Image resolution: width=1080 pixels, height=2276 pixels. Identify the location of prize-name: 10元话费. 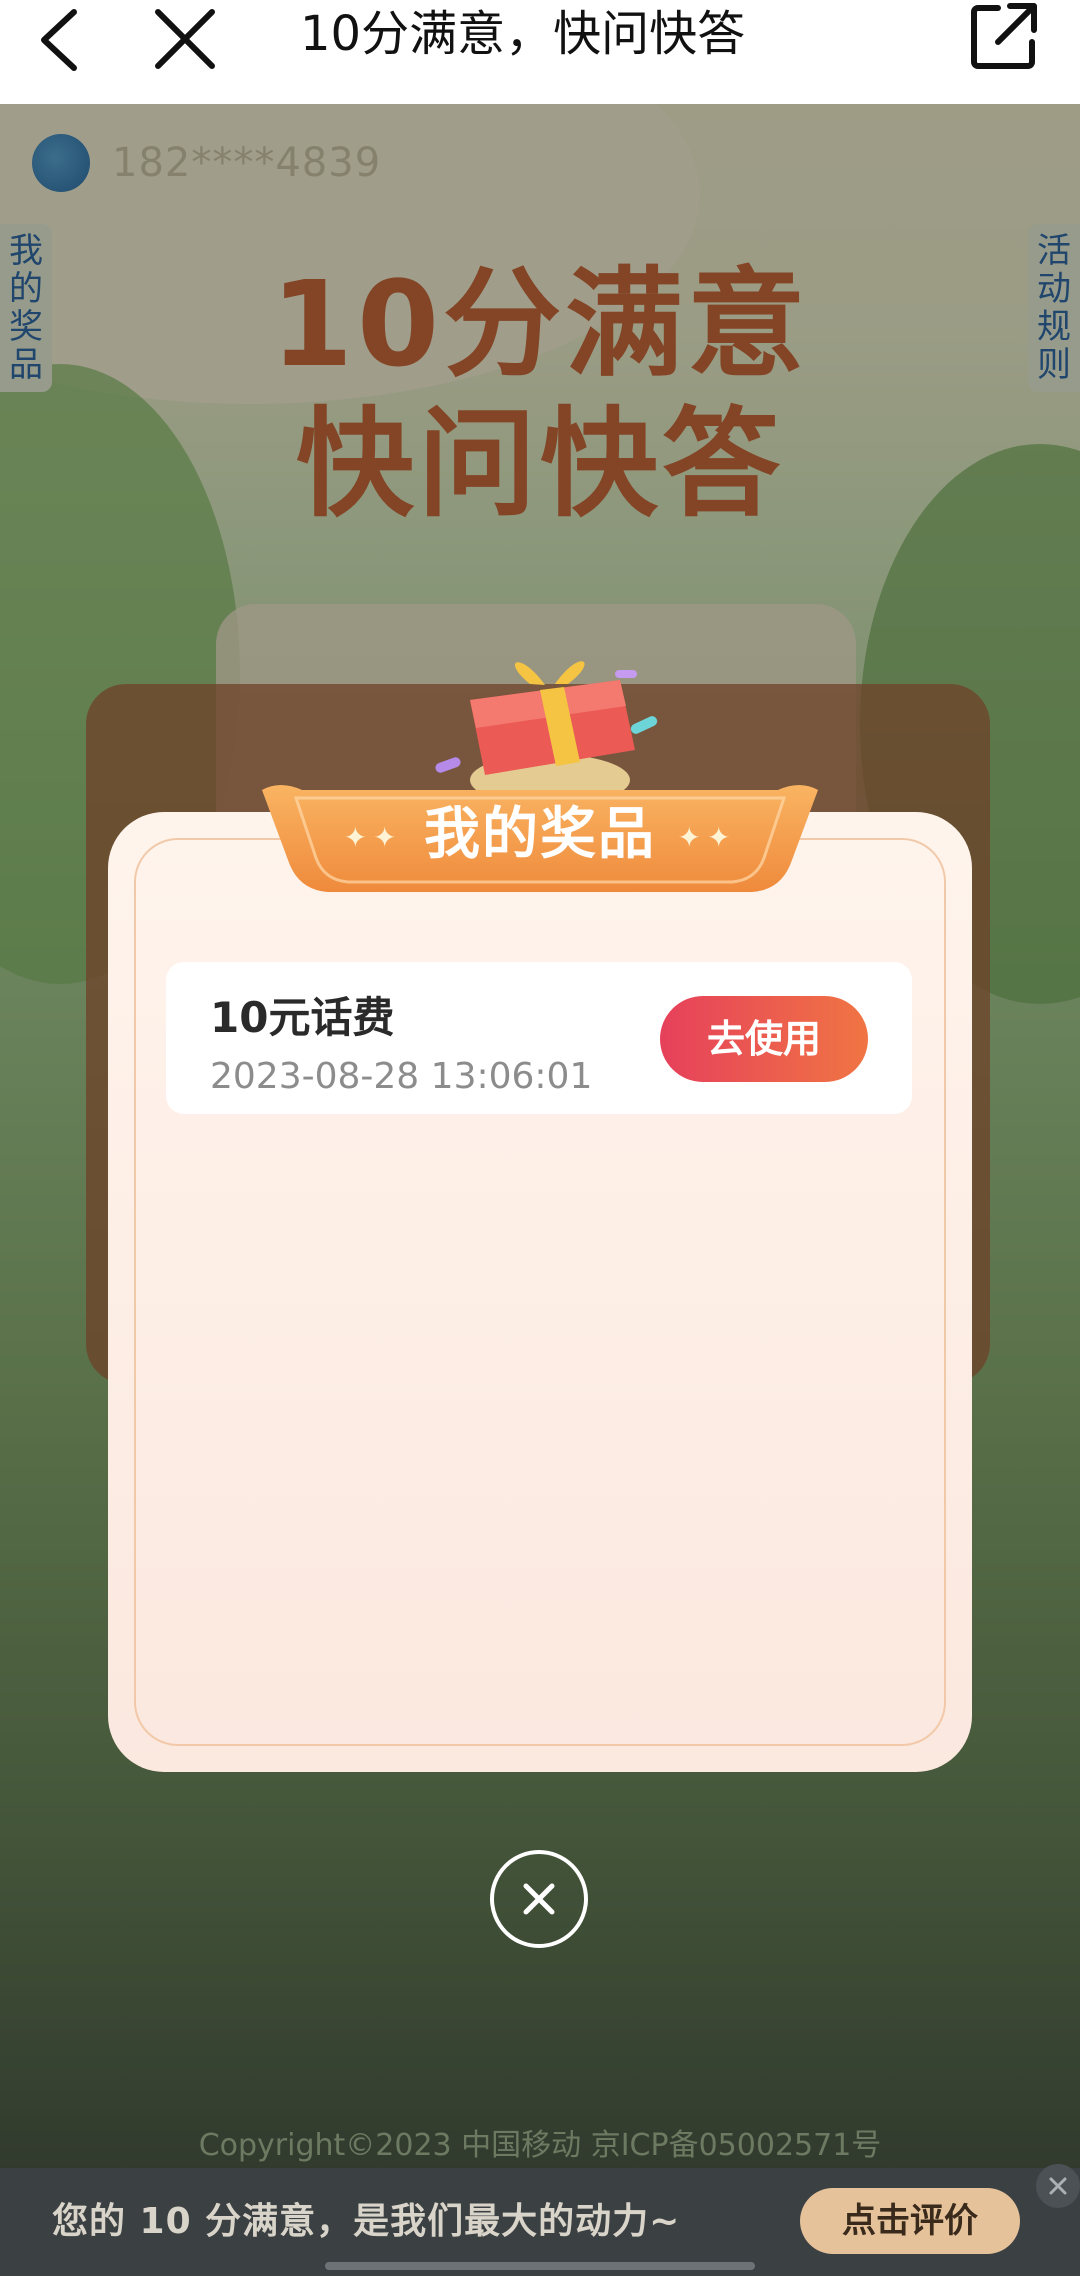
(302, 1017).